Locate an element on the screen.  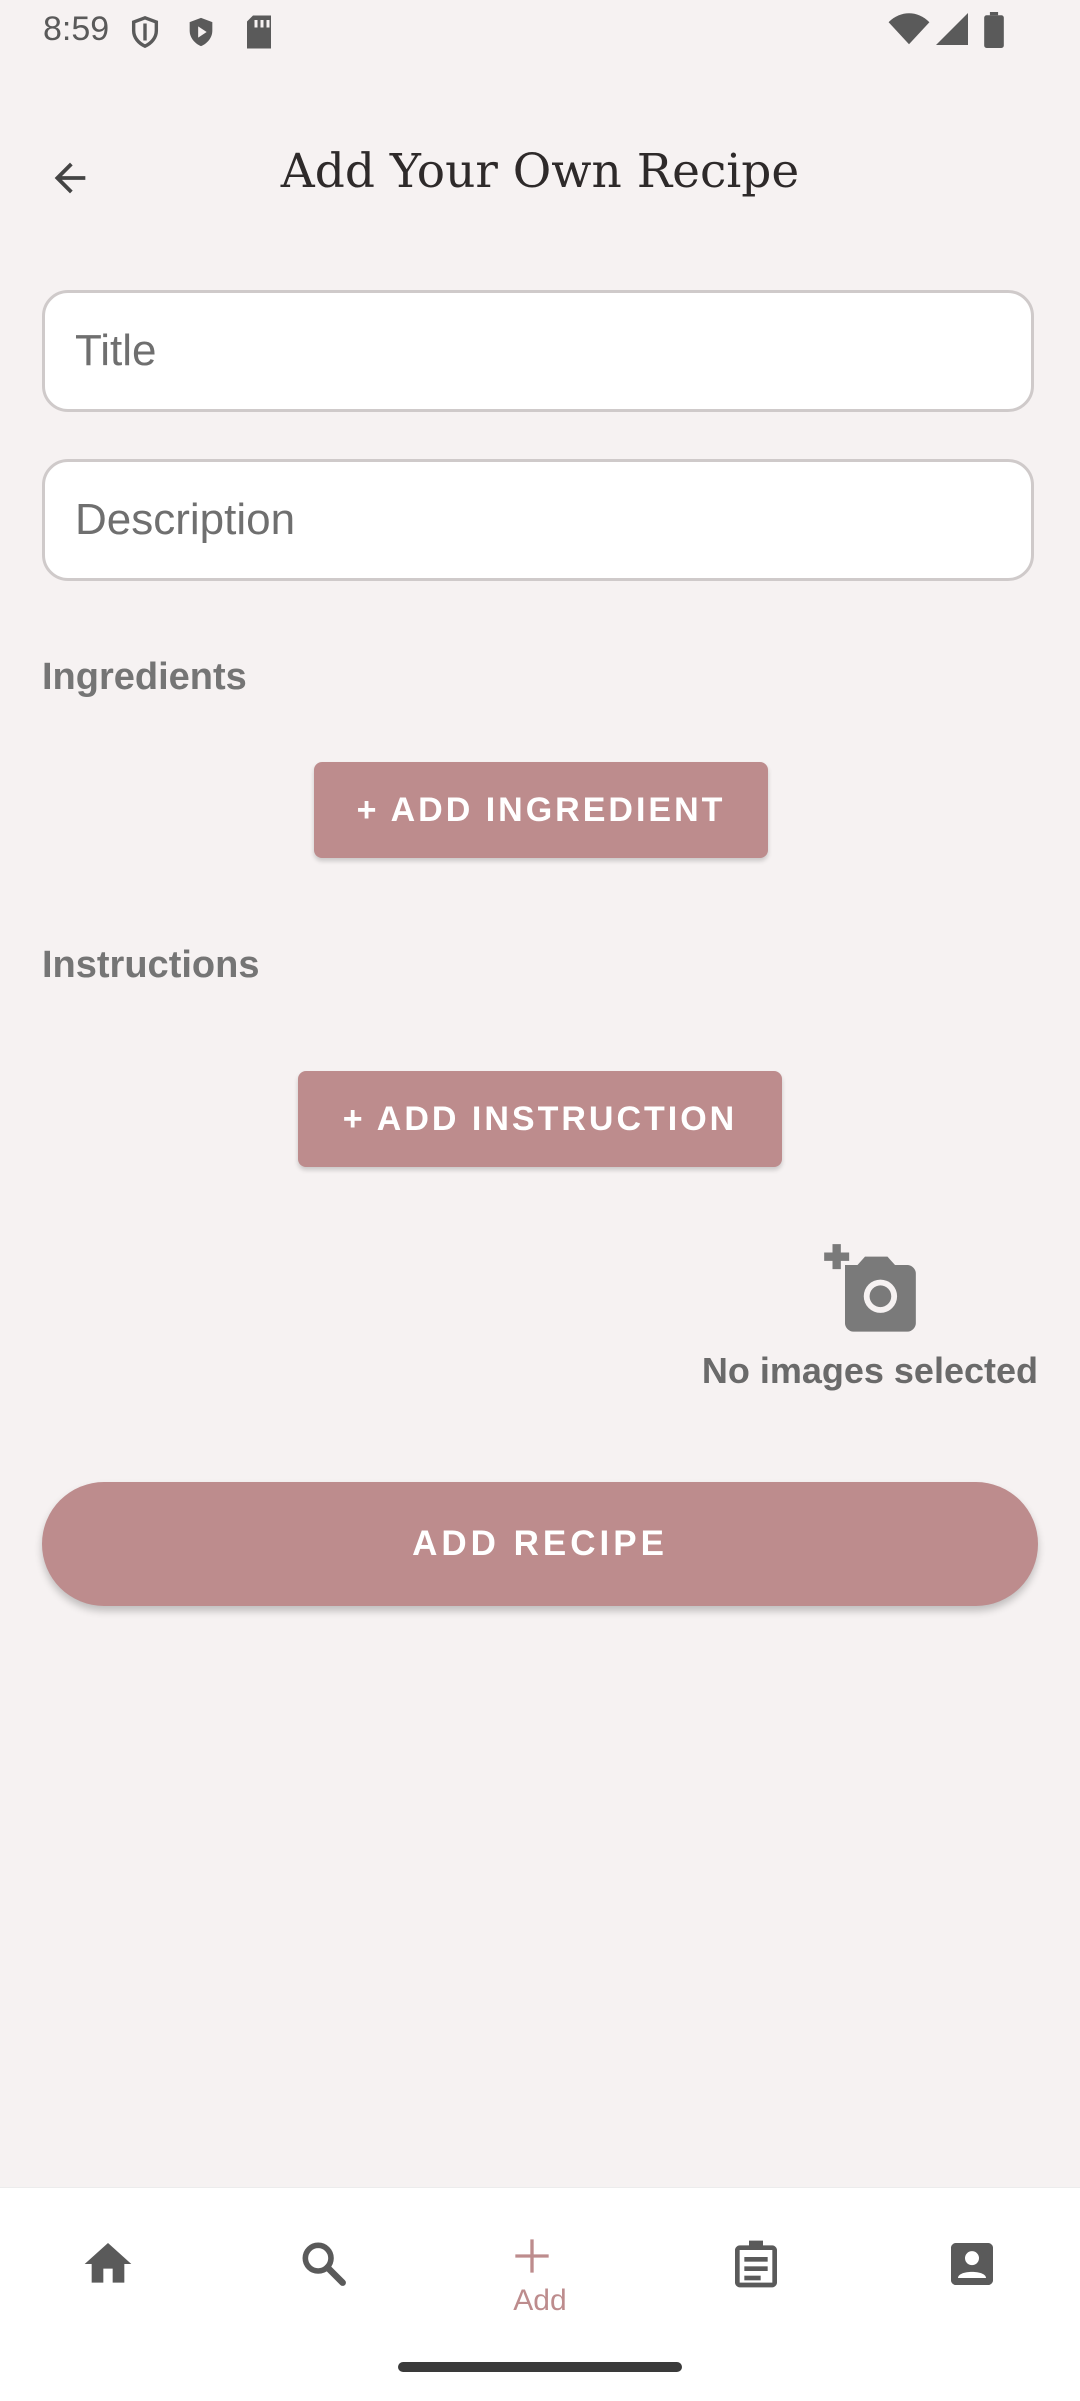
title-field is located at coordinates (538, 351).